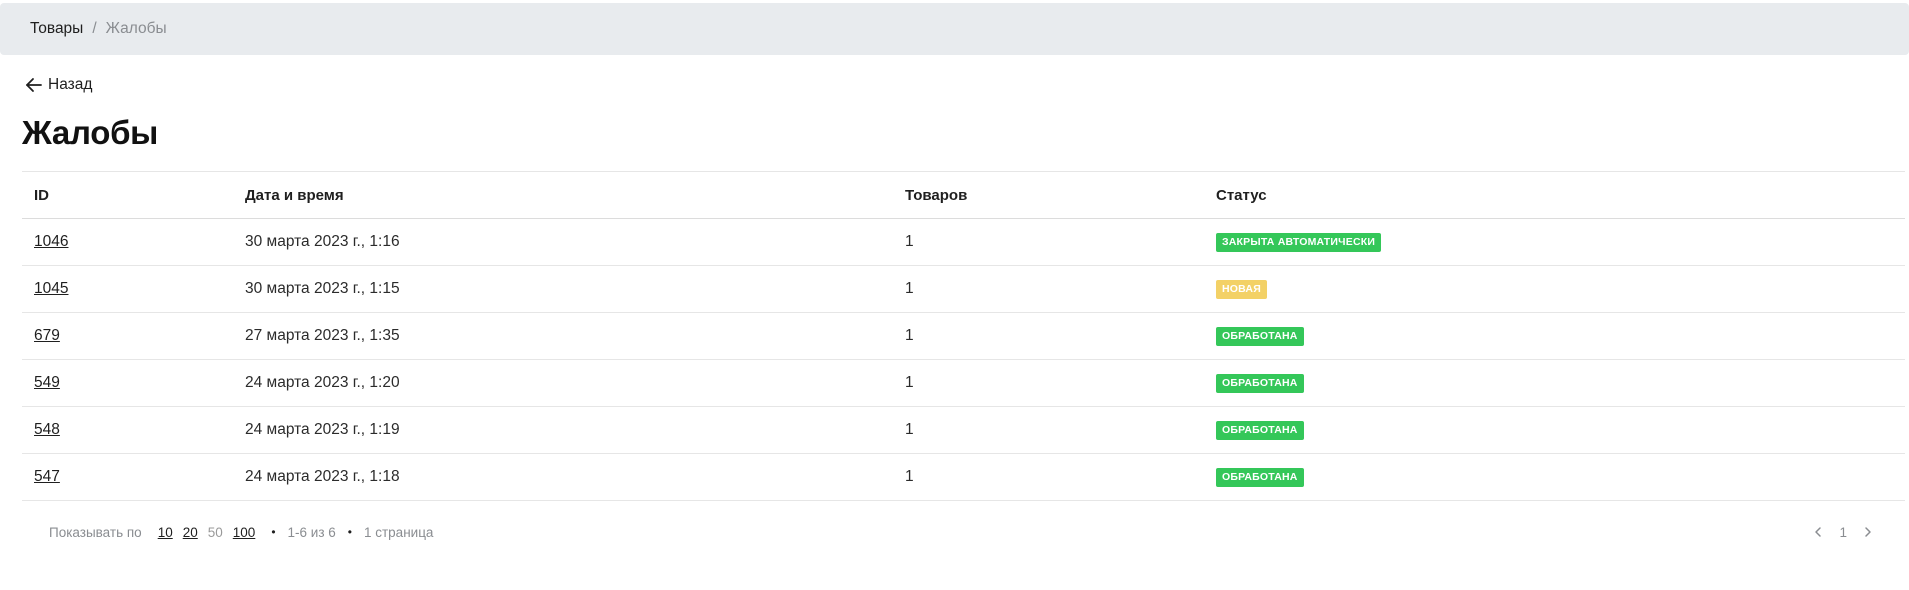 Image resolution: width=1909 pixels, height=590 pixels. Describe the element at coordinates (47, 382) in the screenshot. I see `complaint-id-link: 549` at that location.